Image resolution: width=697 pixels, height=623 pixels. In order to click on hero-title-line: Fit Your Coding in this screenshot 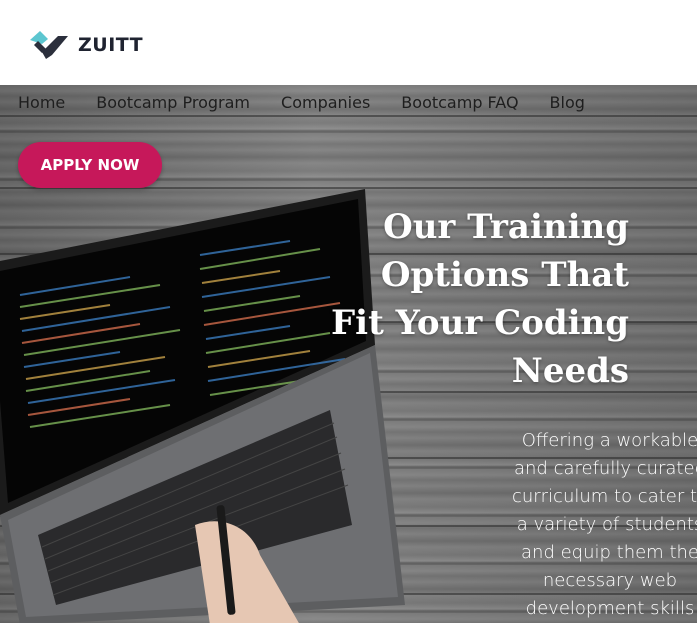, I will do `click(480, 323)`.